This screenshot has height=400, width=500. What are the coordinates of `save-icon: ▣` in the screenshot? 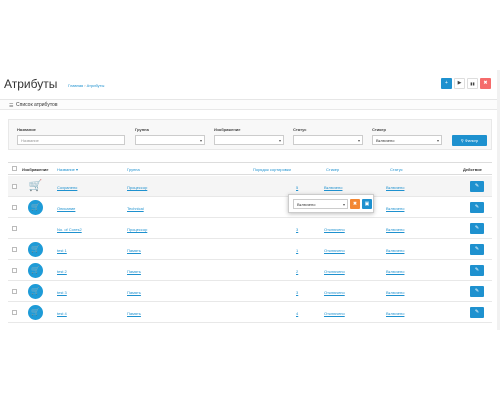 It's located at (367, 204).